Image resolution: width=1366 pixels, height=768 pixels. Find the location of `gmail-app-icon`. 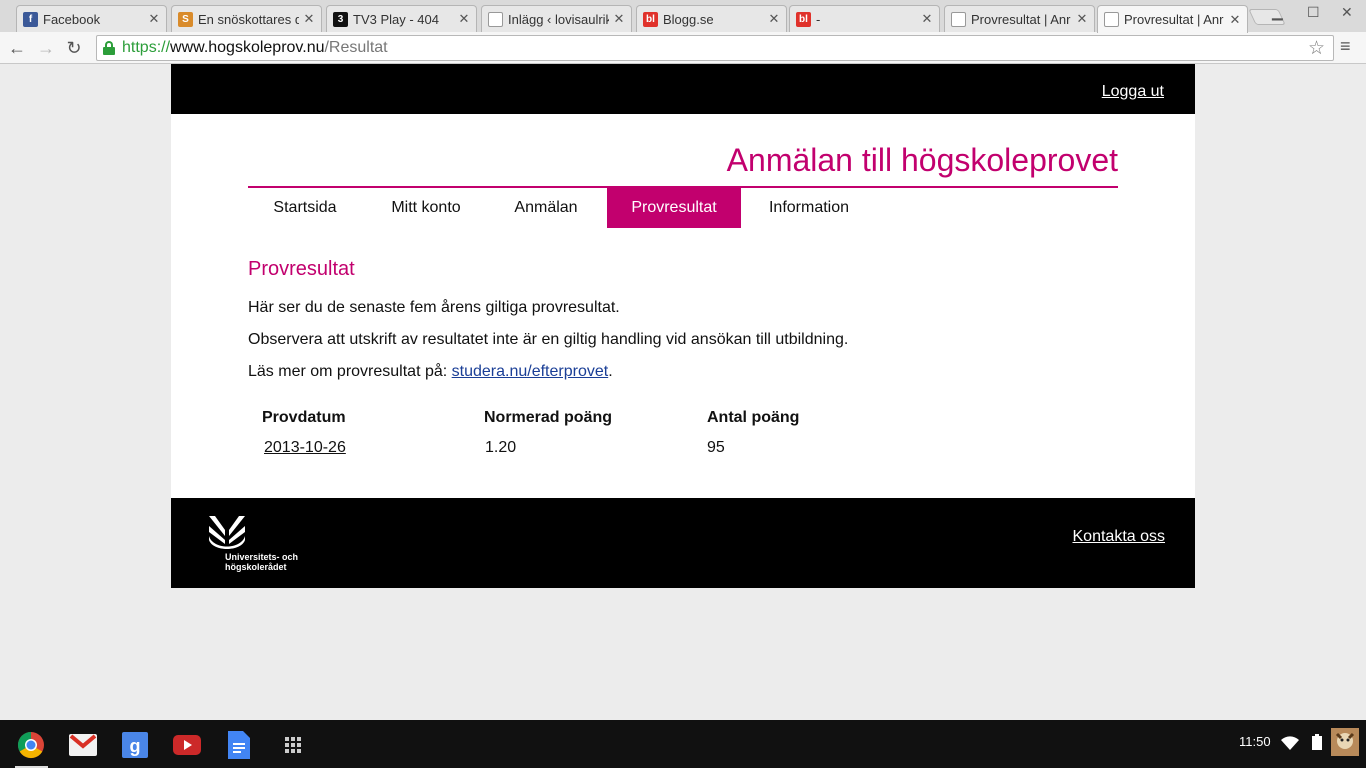

gmail-app-icon is located at coordinates (83, 745).